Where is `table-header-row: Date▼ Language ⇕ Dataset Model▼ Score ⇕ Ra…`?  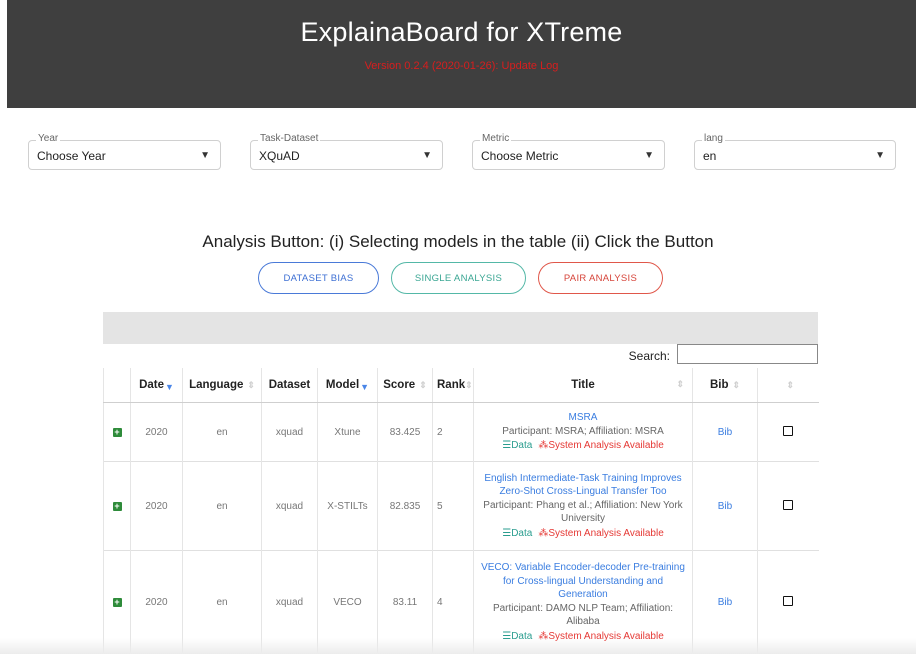 table-header-row: Date▼ Language ⇕ Dataset Model▼ Score ⇕ Ra… is located at coordinates (461, 385).